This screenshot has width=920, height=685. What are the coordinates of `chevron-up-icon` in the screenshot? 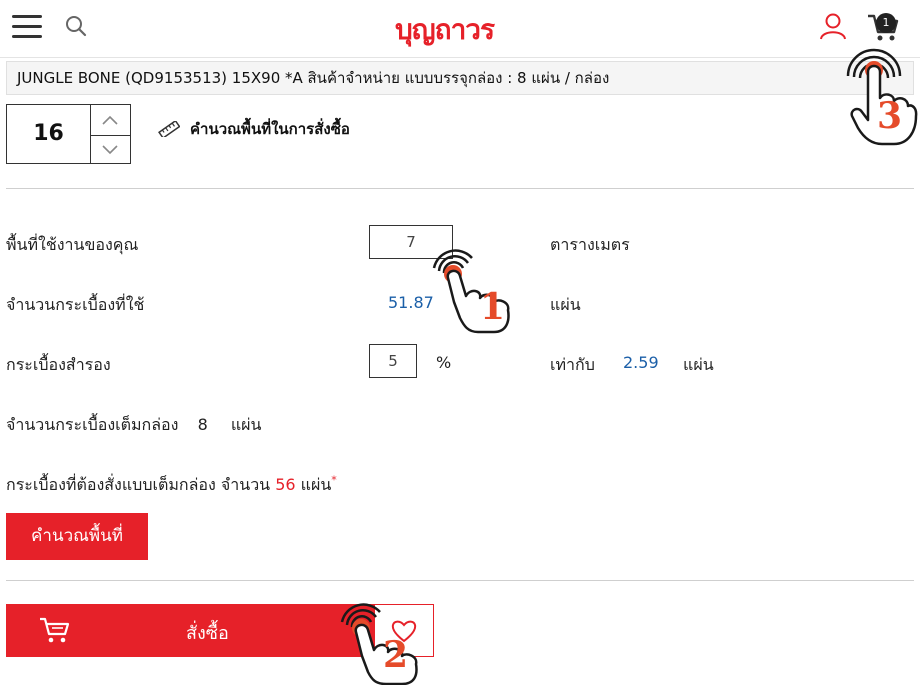 It's located at (110, 120).